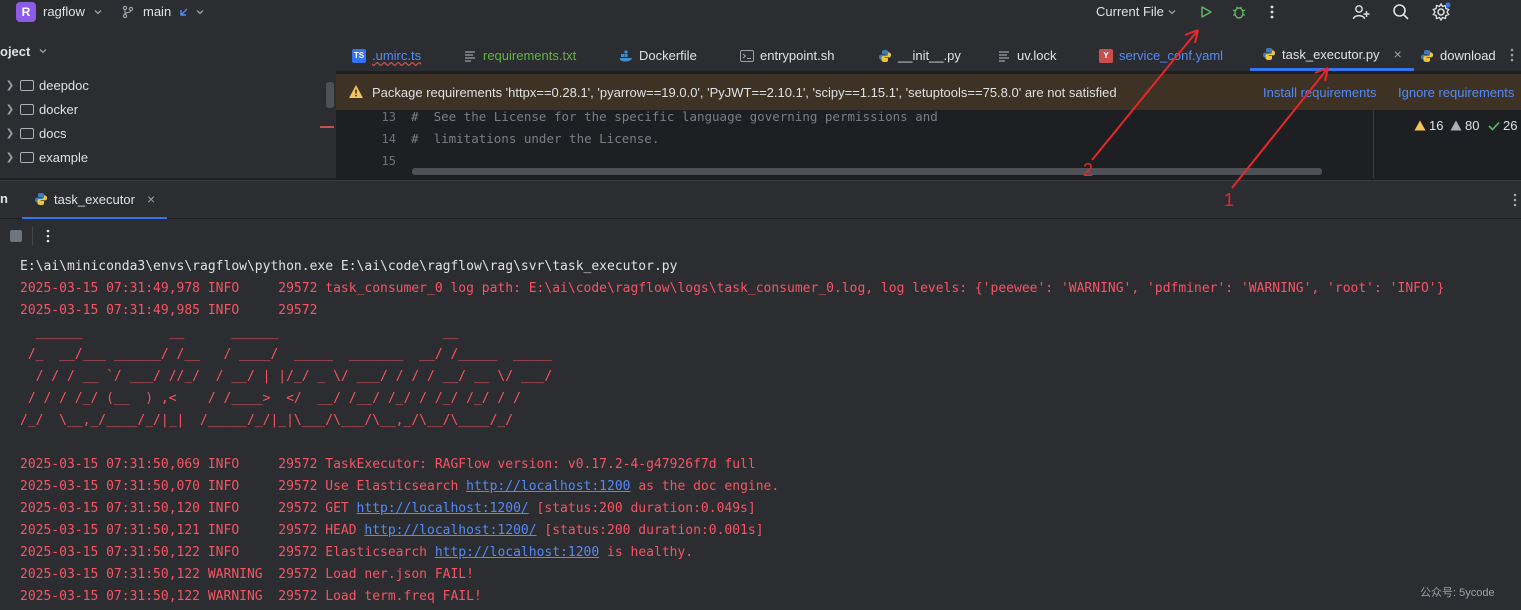  Describe the element at coordinates (1436, 125) in the screenshot. I see `warnings-count-value: 16` at that location.